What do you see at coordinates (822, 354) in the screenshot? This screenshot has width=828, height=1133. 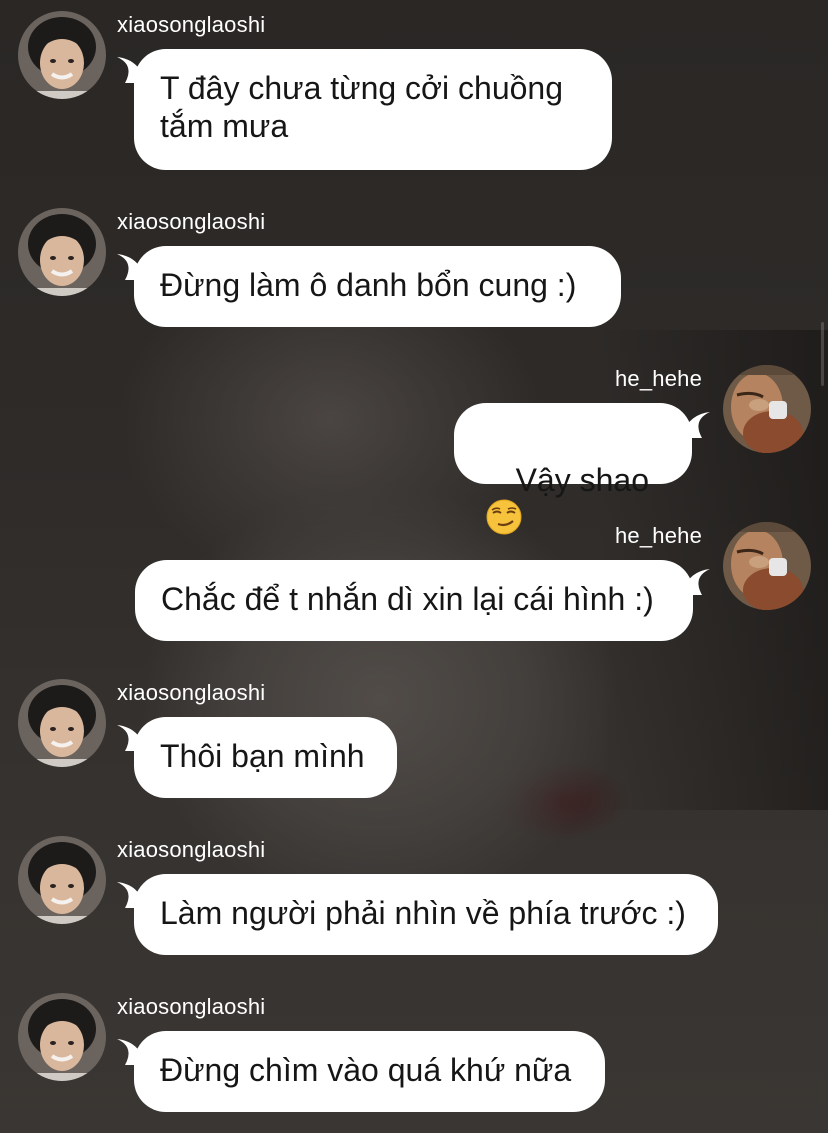 I see `scroll-indicator` at bounding box center [822, 354].